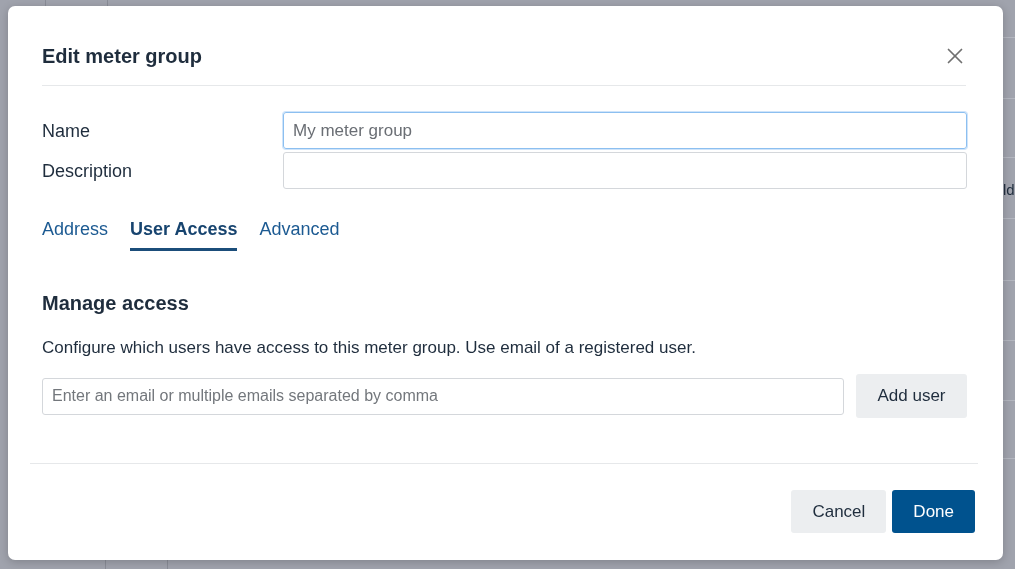 This screenshot has height=569, width=1015. I want to click on field-label: Description, so click(88, 170).